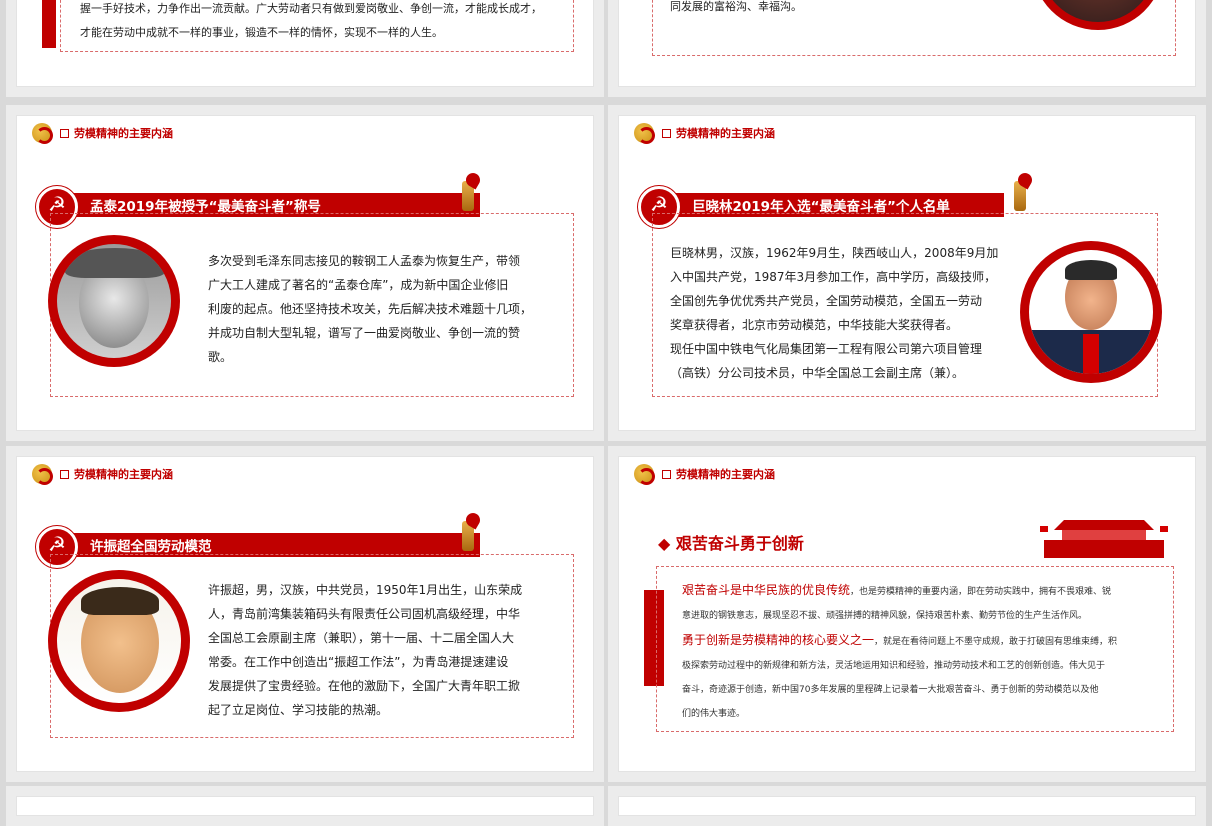 The width and height of the screenshot is (1212, 826). Describe the element at coordinates (119, 641) in the screenshot. I see `portrait-xu-zhenchao` at that location.